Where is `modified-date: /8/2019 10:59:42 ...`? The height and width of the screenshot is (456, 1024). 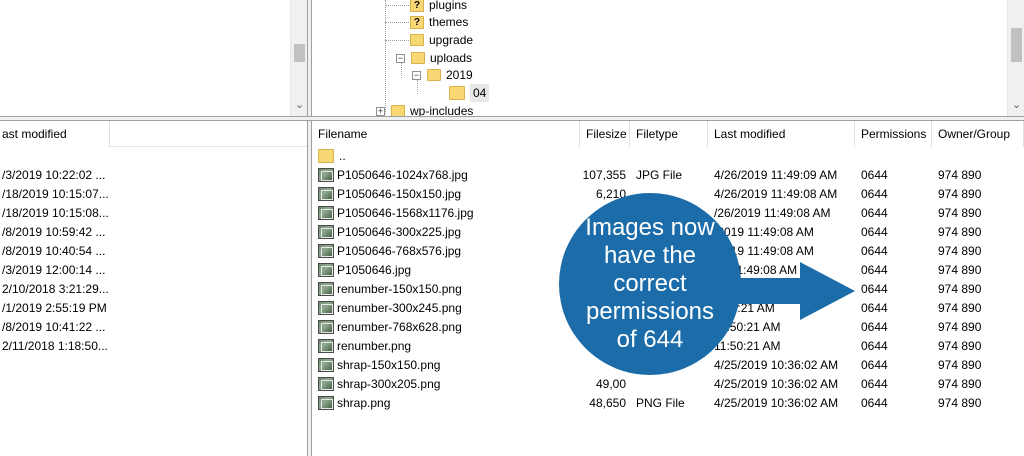
modified-date: /8/2019 10:59:42 ... is located at coordinates (54, 232).